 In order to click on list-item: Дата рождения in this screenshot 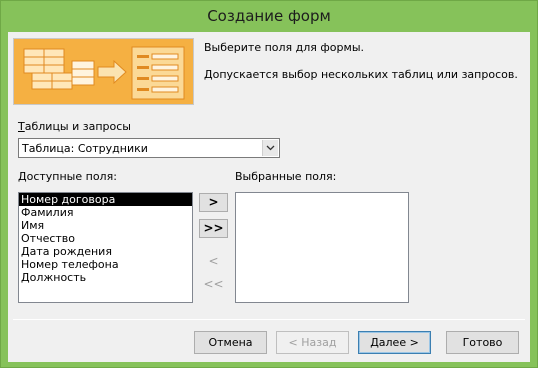, I will do `click(105, 251)`.